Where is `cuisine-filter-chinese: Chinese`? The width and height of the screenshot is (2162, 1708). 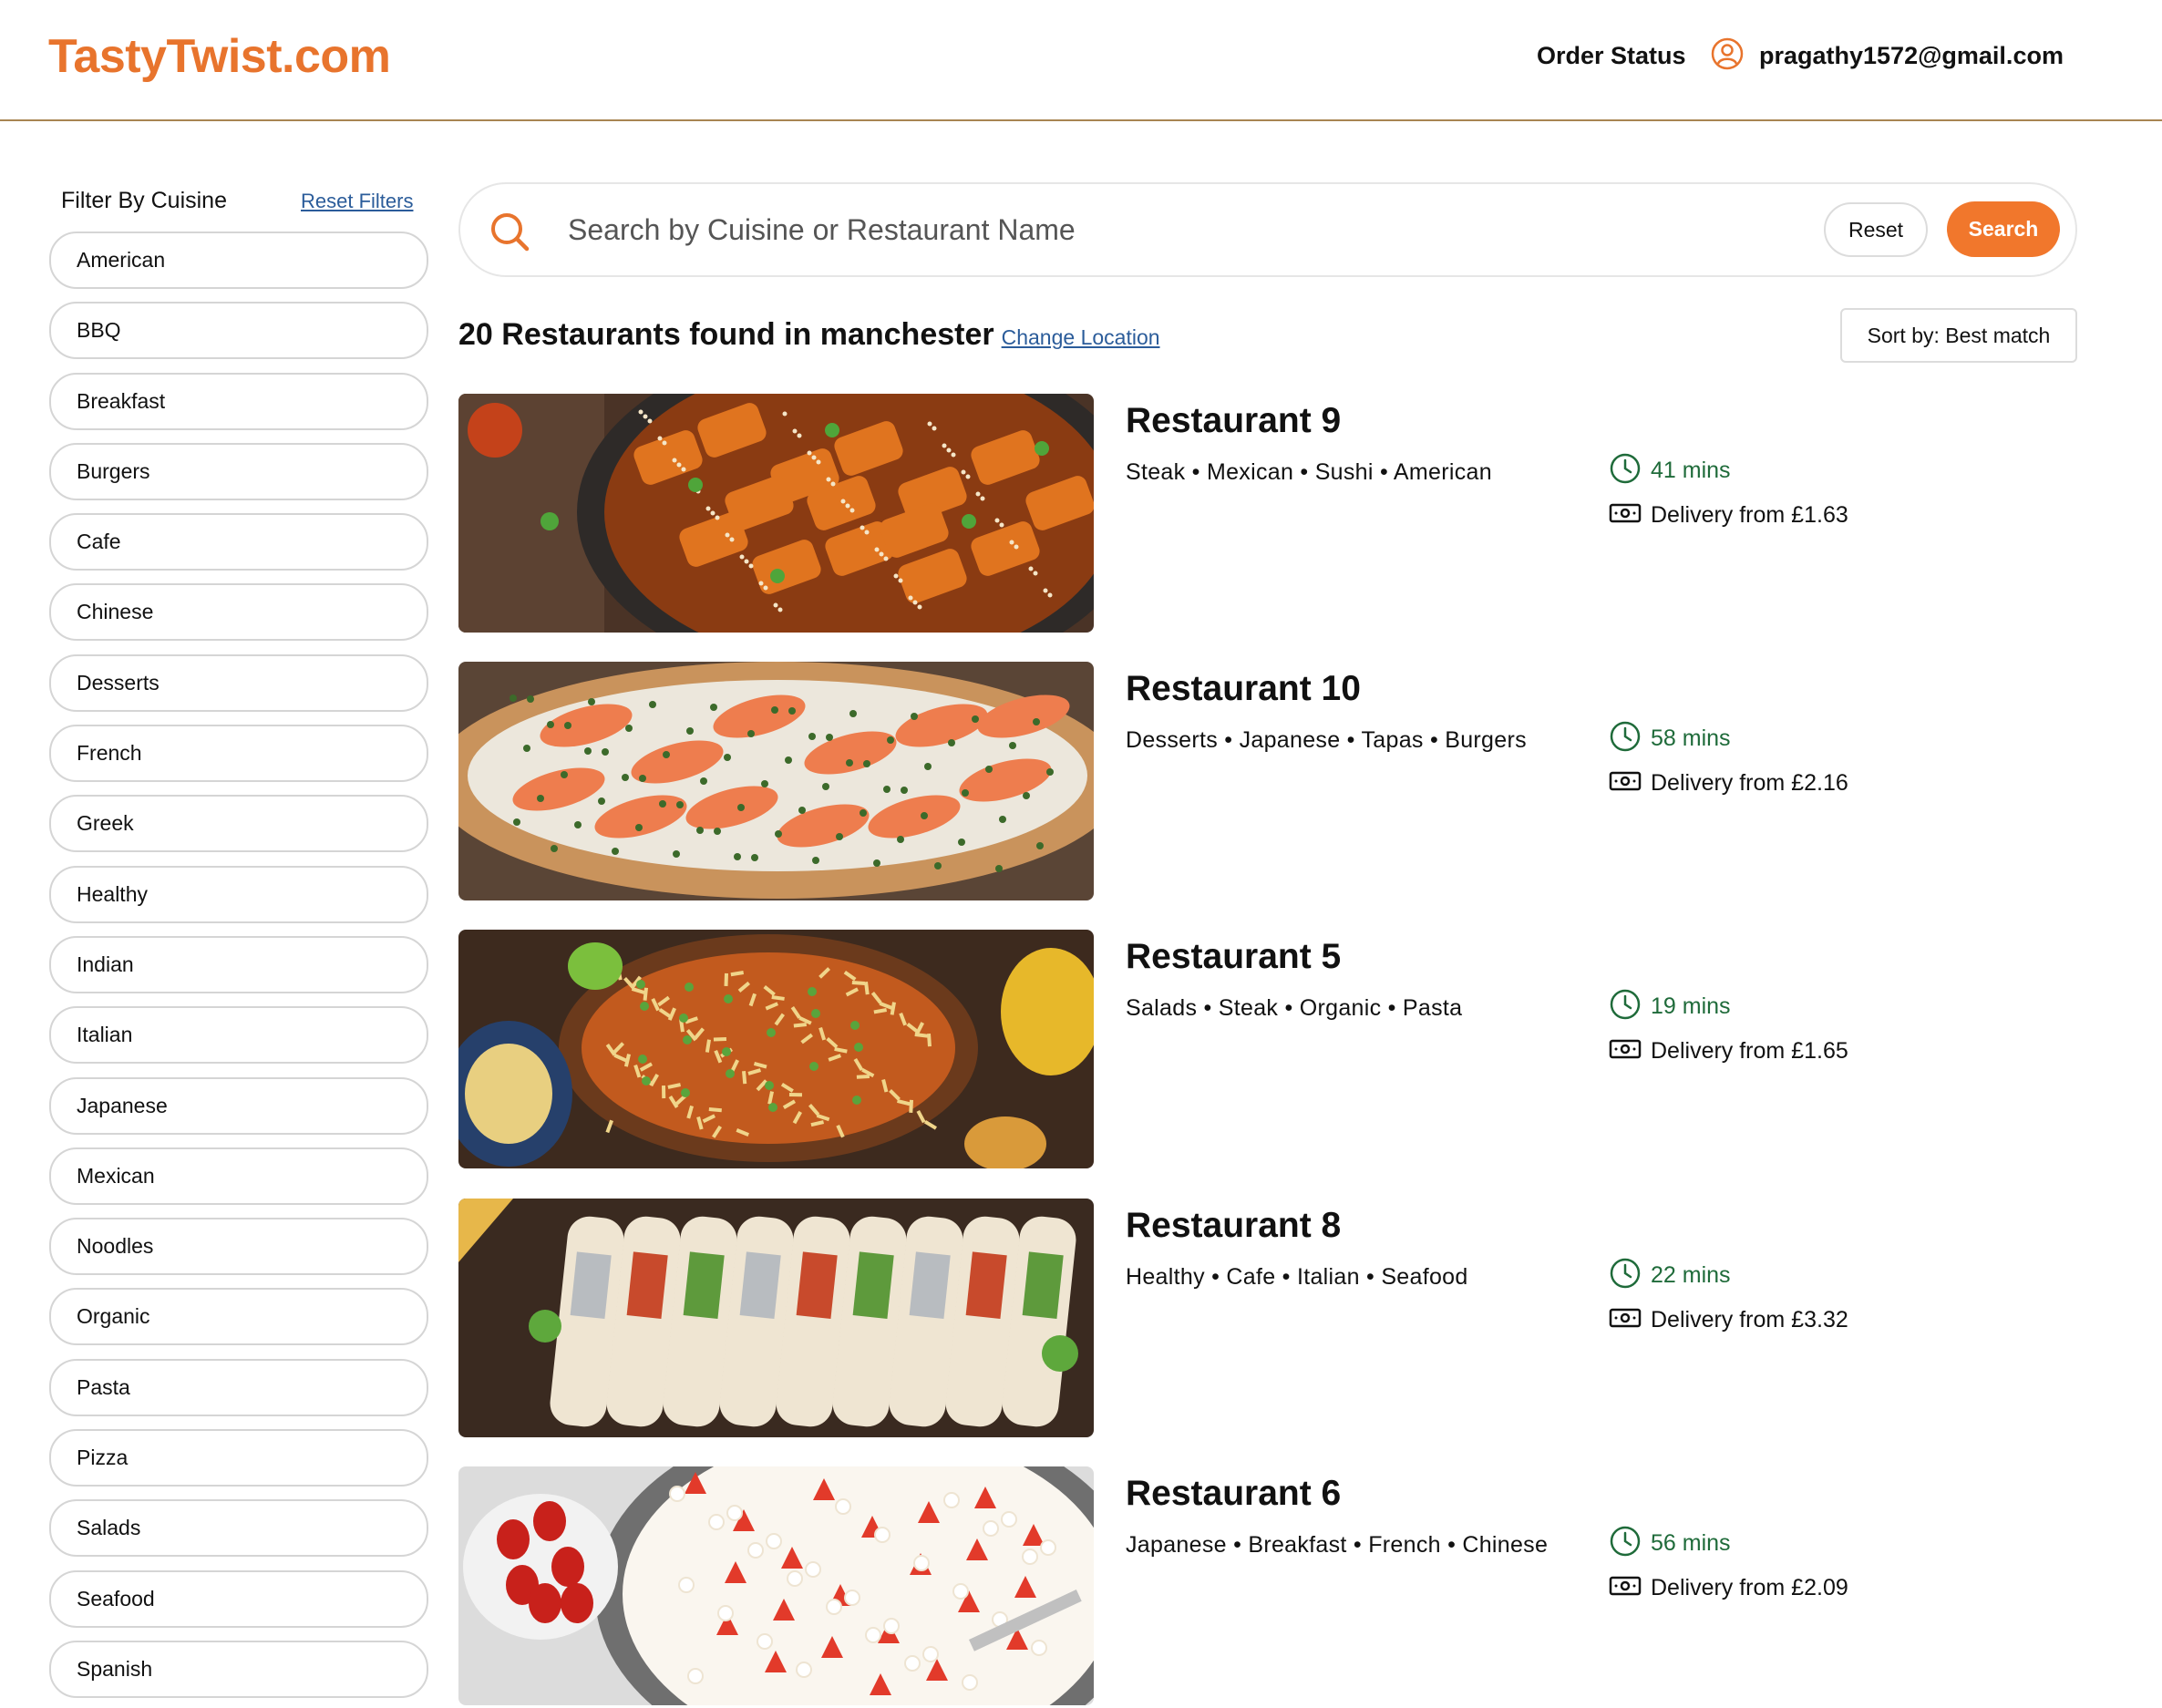 cuisine-filter-chinese: Chinese is located at coordinates (239, 612).